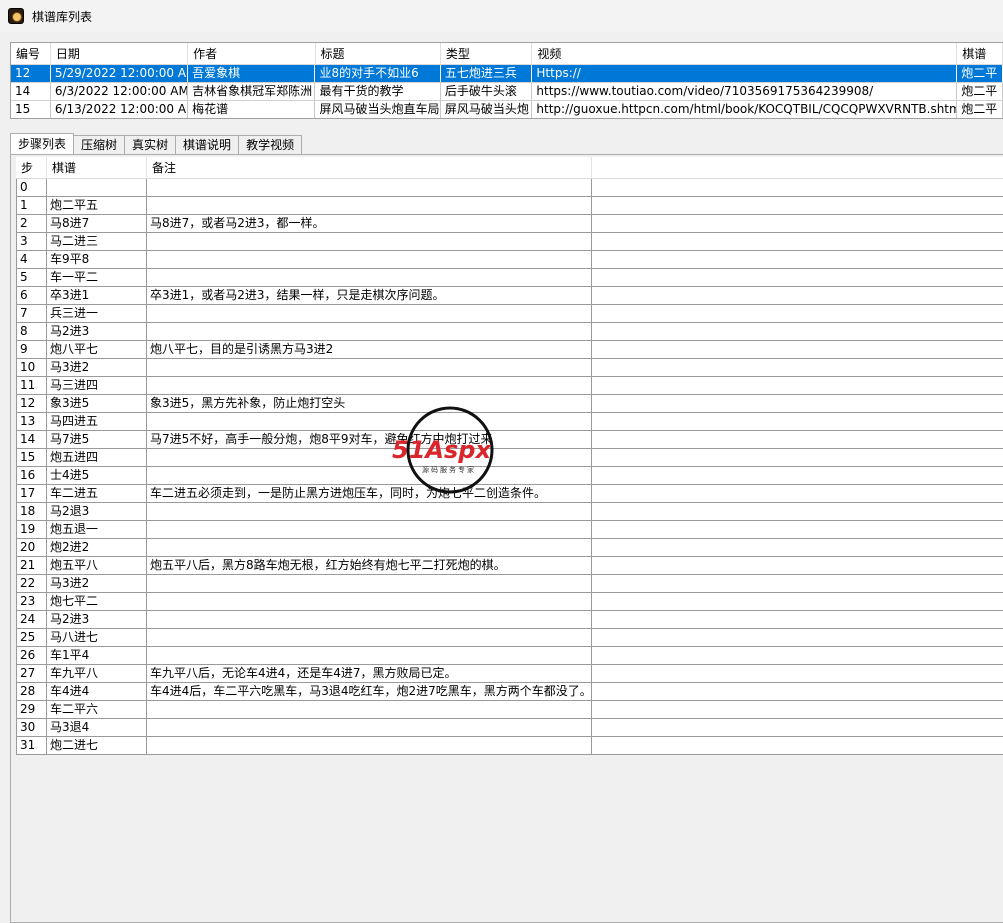 The width and height of the screenshot is (1003, 923). I want to click on record-cell-date: 6/13/2022 12:00:00 AM, so click(120, 109).